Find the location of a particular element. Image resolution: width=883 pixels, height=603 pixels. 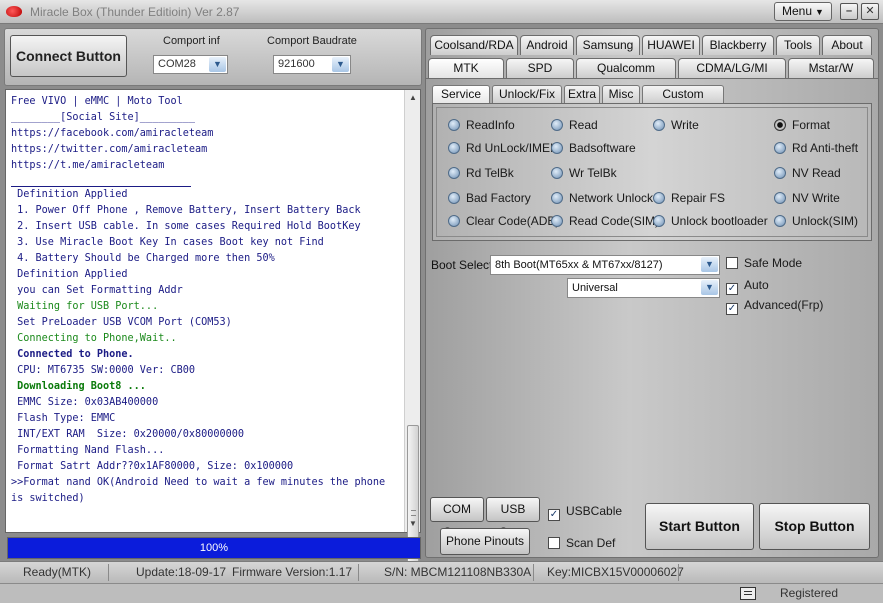

radio-read-code-sim: Read Code(SIM) is located at coordinates (605, 221).